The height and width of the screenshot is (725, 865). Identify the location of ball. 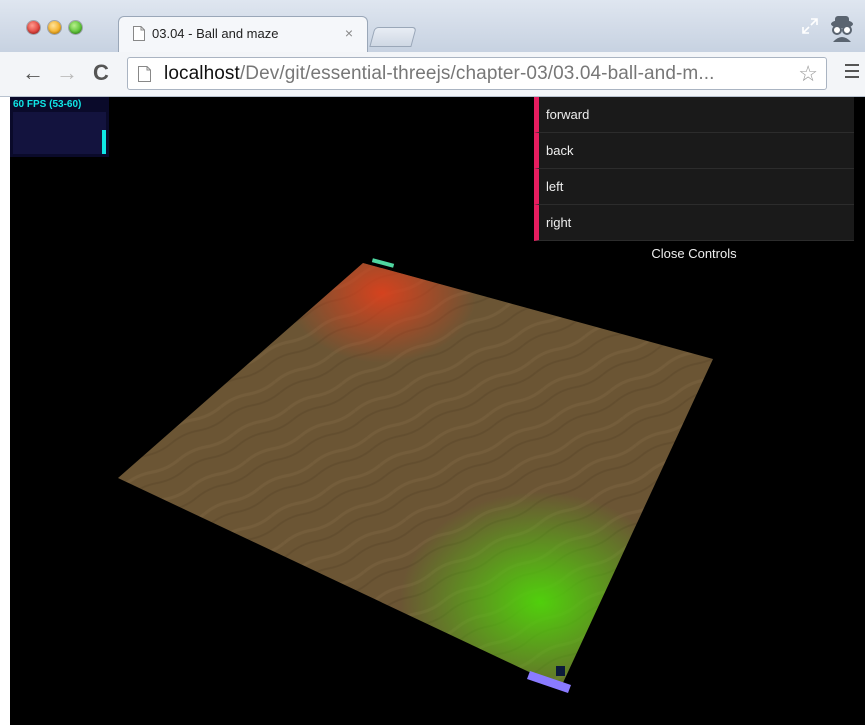
(560, 671).